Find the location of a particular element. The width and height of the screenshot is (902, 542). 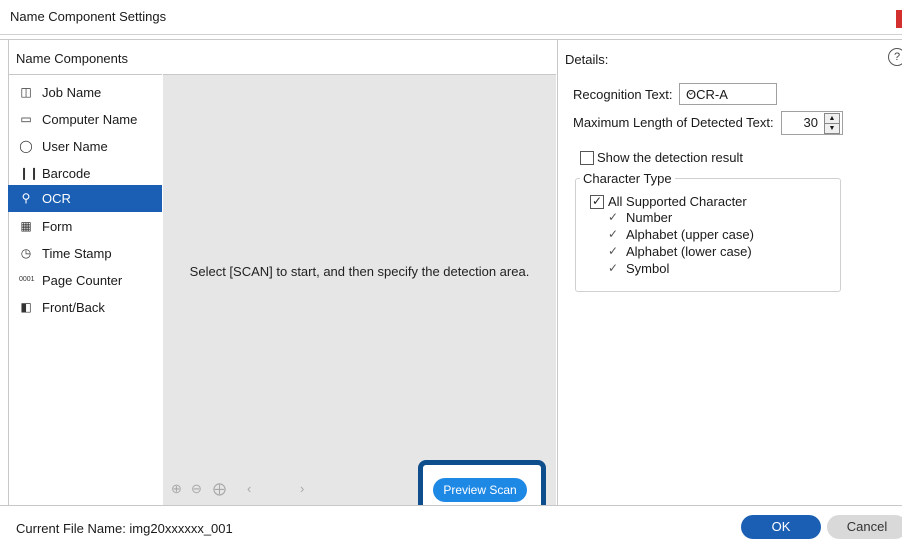

computer-icon: ▭ is located at coordinates (26, 119).